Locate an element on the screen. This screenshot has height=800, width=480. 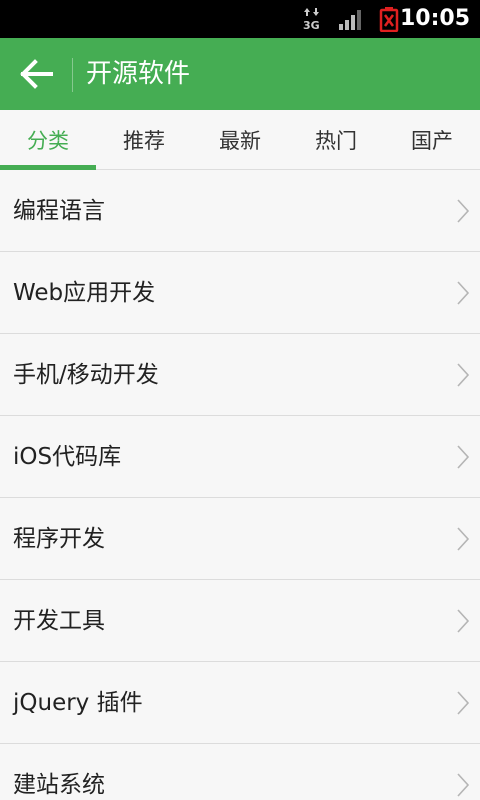
list-item-label: Web应用开发 is located at coordinates (84, 293).